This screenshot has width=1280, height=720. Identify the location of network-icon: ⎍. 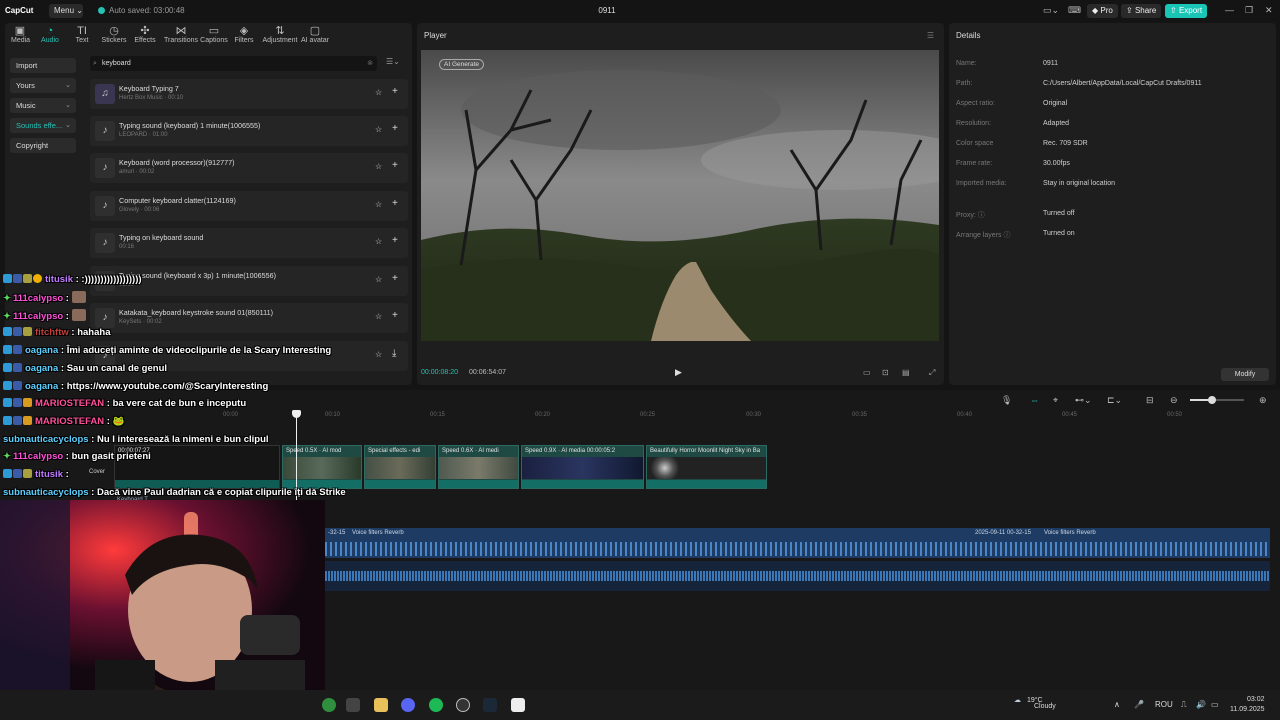
(1184, 705).